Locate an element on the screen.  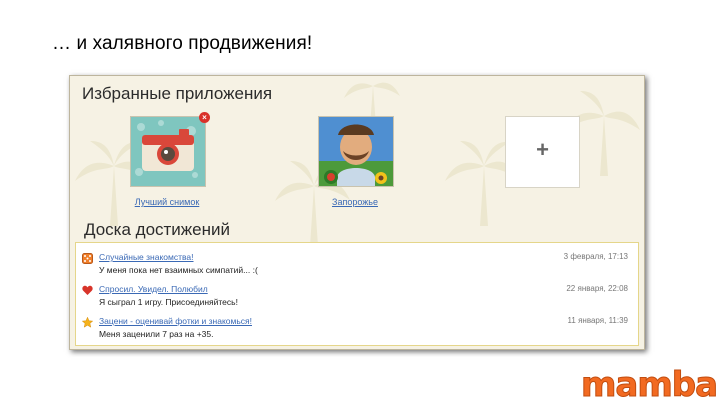
achievements-title: Доска достижений is located at coordinates (157, 229).